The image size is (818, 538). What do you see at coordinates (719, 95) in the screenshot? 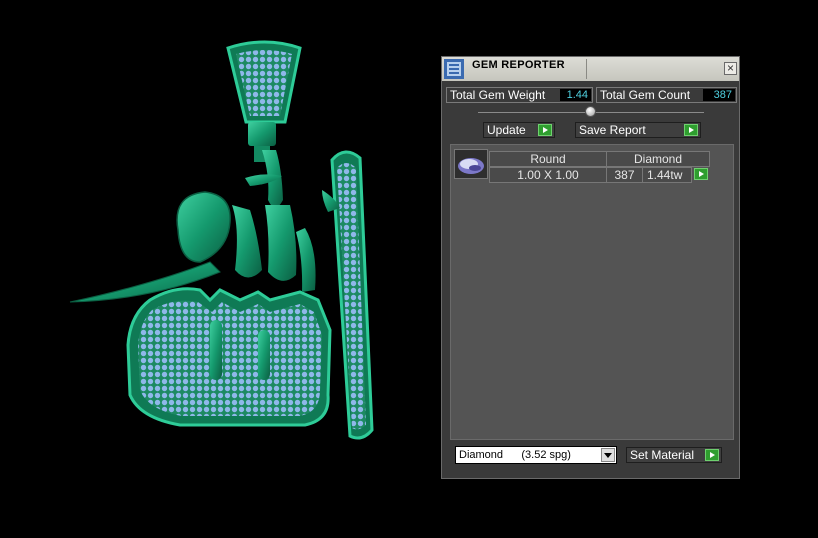
I see `total-gem-count-value: 387` at bounding box center [719, 95].